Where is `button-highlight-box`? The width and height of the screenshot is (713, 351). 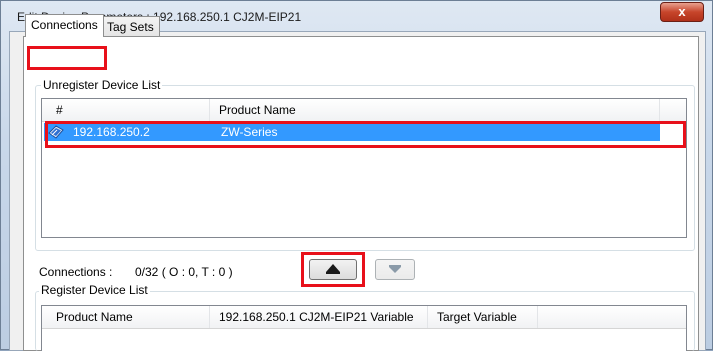 button-highlight-box is located at coordinates (333, 269).